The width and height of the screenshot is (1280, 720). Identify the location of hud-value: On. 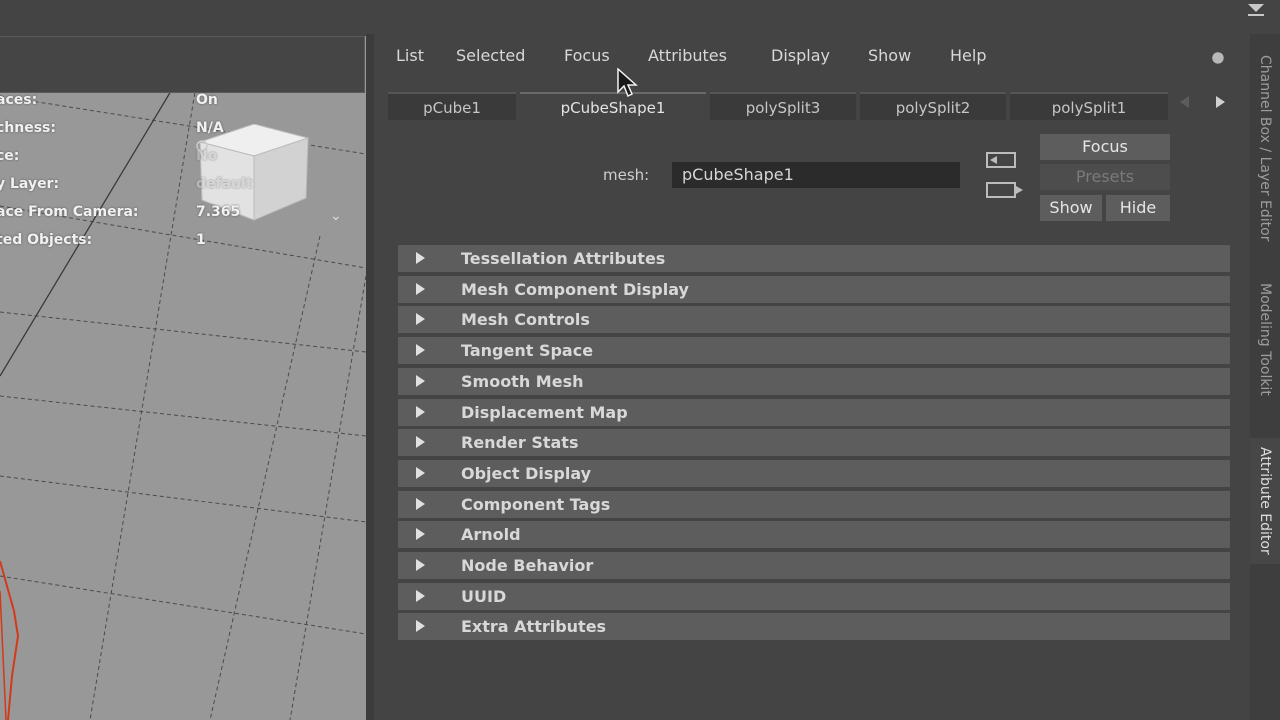
(207, 100).